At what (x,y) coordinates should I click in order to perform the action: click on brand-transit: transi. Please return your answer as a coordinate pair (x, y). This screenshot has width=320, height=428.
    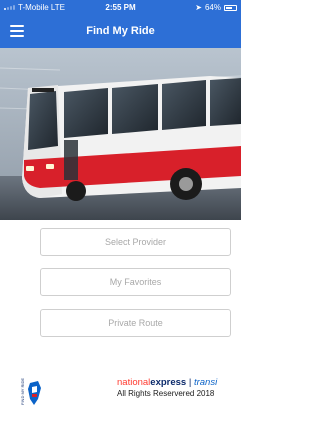
    Looking at the image, I should click on (205, 382).